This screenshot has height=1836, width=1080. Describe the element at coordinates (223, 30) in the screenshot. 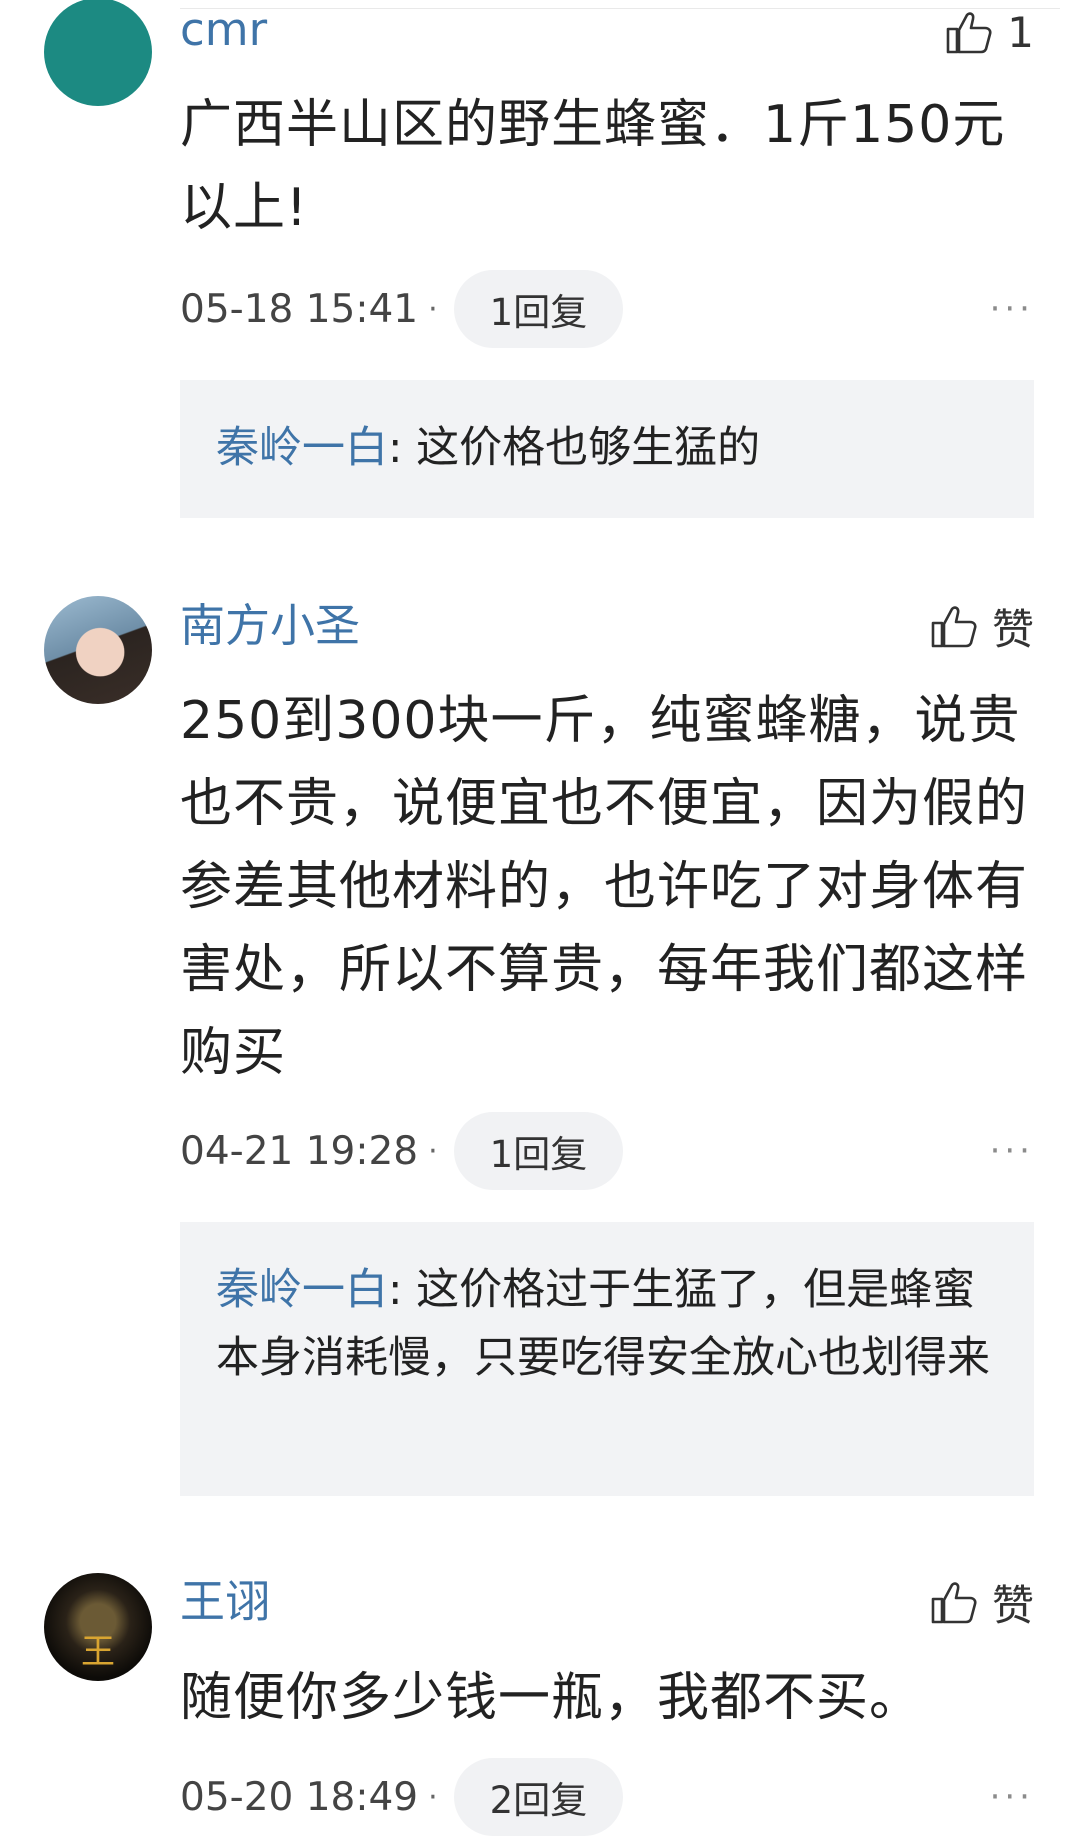

I see `username: cmr` at that location.